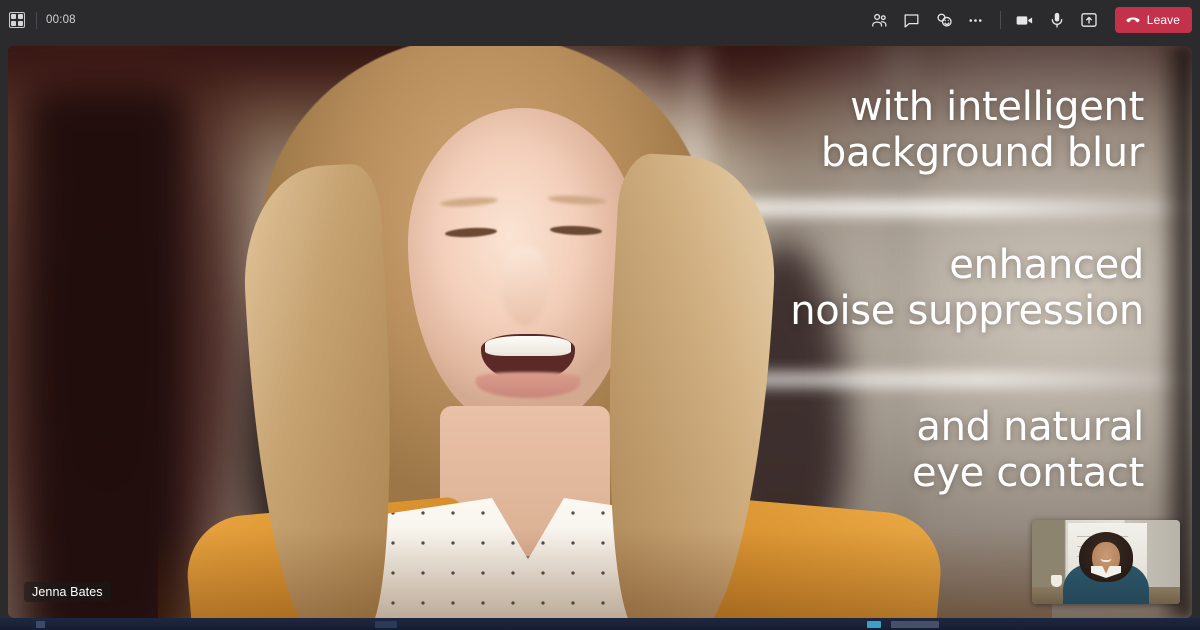 This screenshot has width=1200, height=630. I want to click on desktop-taskbar-edge, so click(600, 624).